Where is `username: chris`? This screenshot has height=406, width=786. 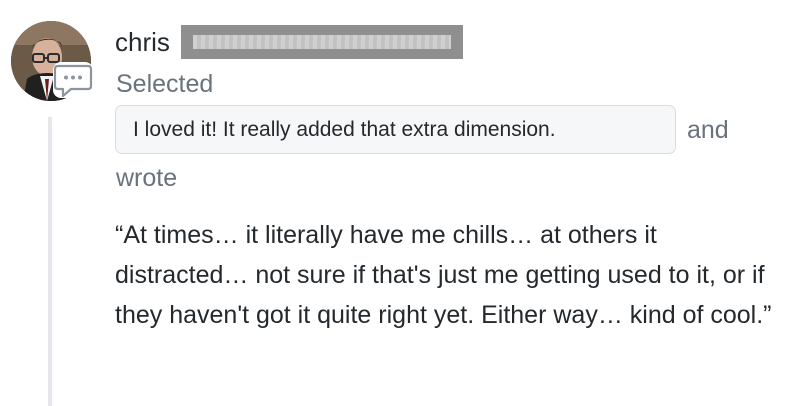
username: chris is located at coordinates (142, 42).